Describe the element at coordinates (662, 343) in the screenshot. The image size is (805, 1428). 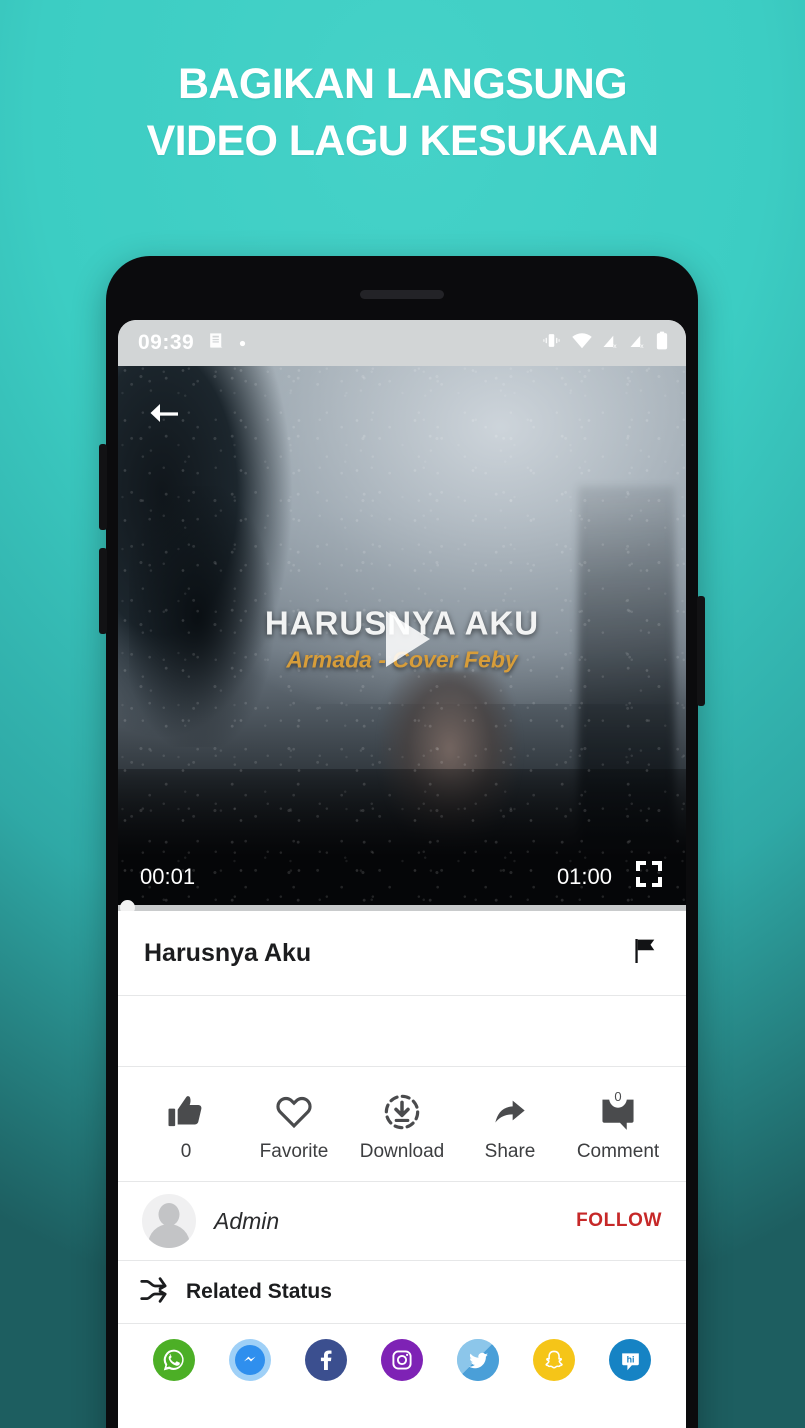
I see `battery-icon` at that location.